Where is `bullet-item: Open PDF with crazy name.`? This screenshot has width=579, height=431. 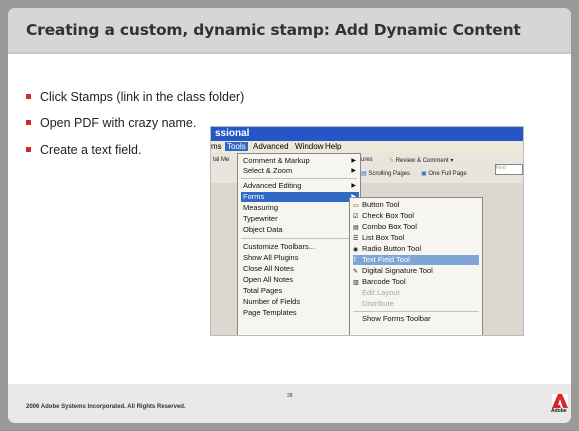 bullet-item: Open PDF with crazy name. is located at coordinates (111, 123).